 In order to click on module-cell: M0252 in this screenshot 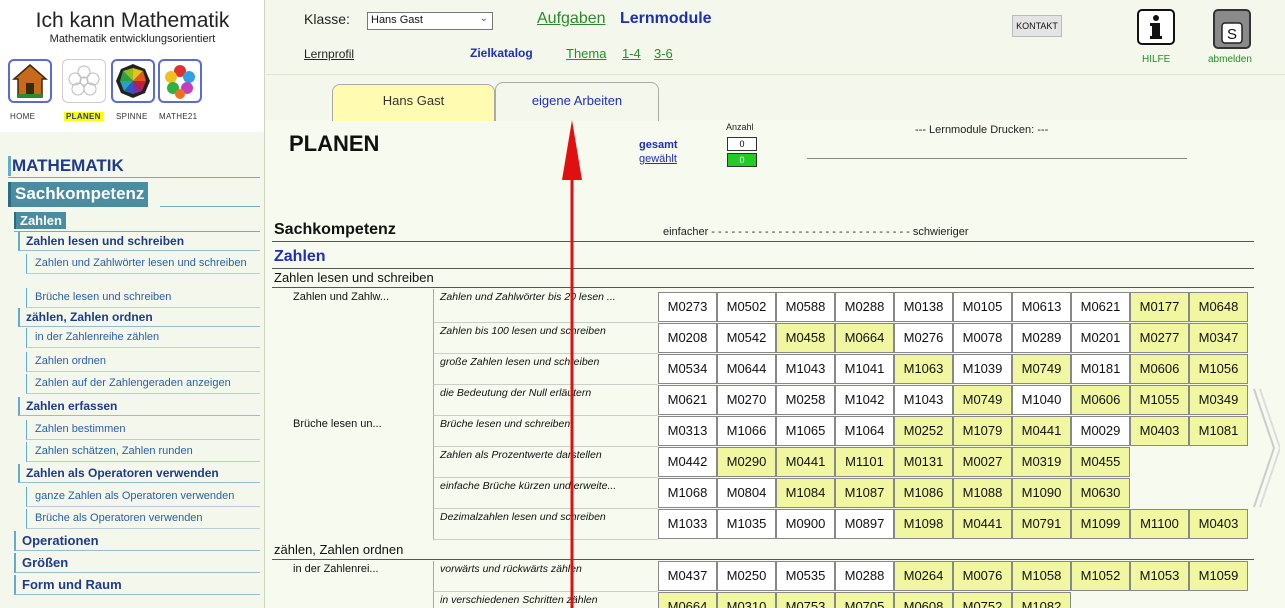, I will do `click(923, 431)`.